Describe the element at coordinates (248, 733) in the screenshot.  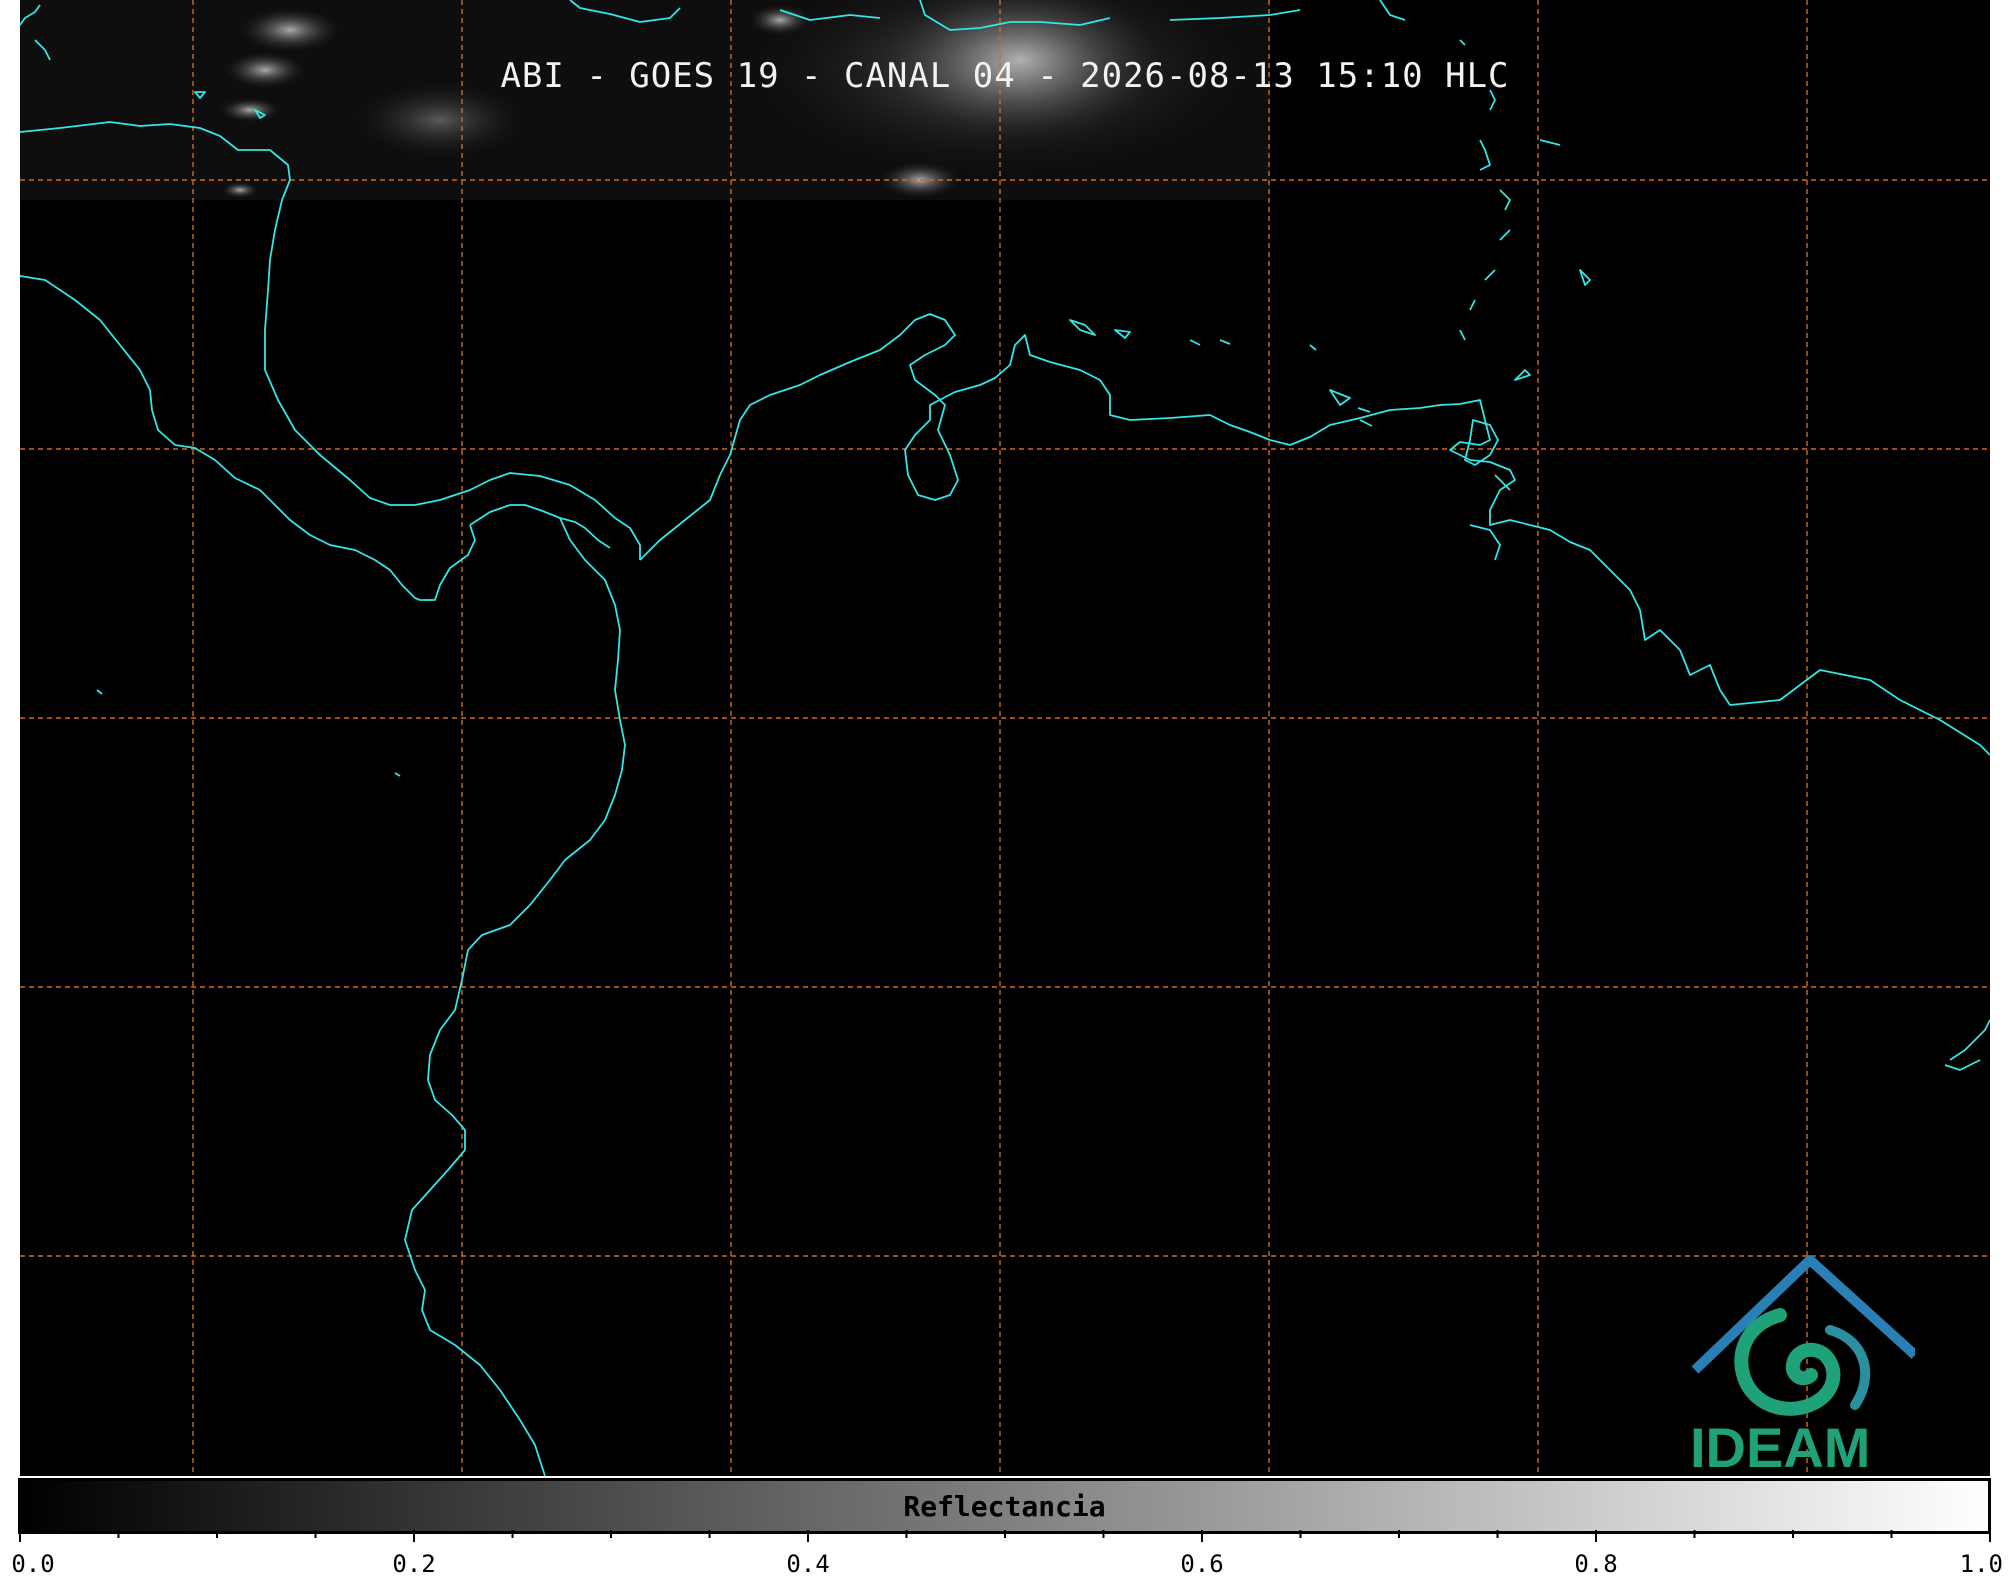
I see `coastline-offshore-island` at that location.